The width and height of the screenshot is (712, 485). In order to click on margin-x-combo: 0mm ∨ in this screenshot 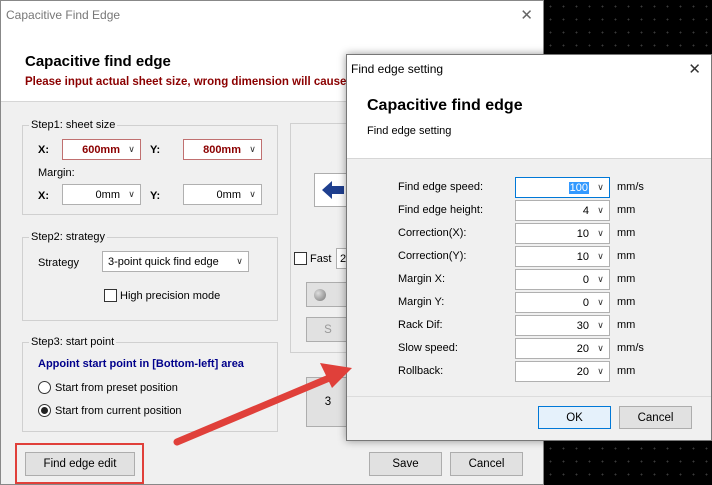, I will do `click(101, 194)`.